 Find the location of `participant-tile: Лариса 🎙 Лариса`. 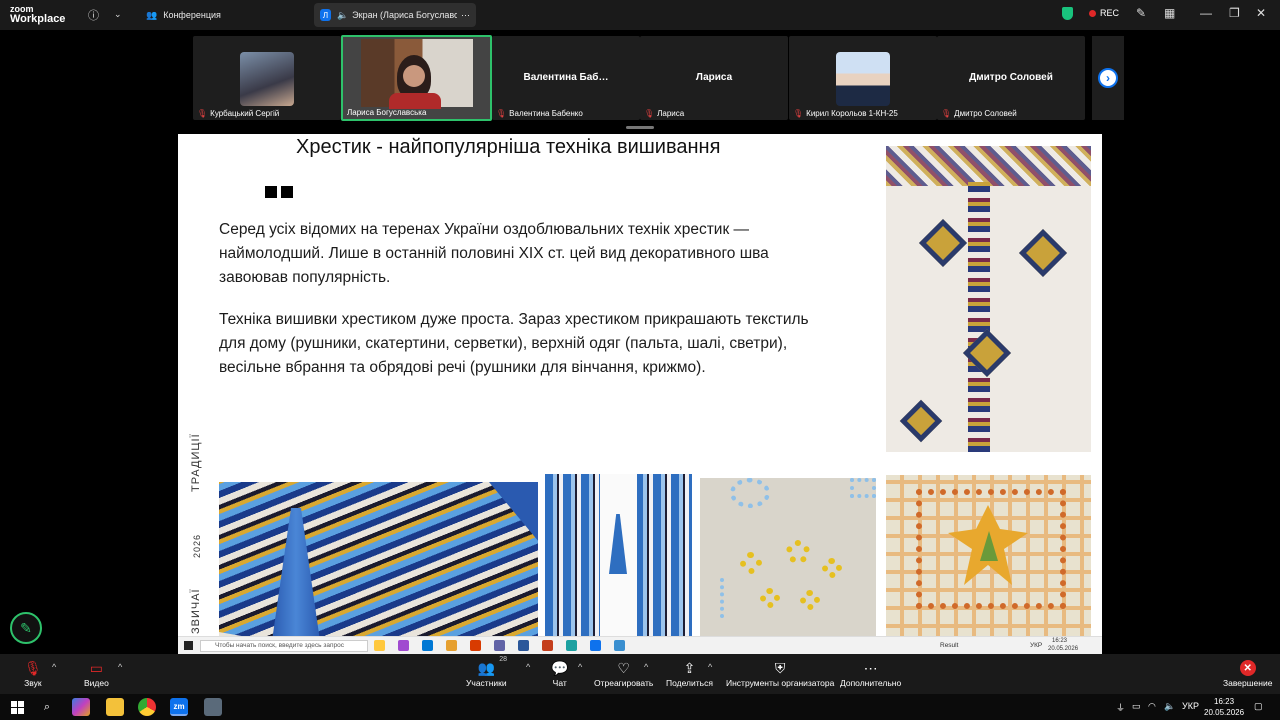

participant-tile: Лариса 🎙 Лариса is located at coordinates (714, 78).